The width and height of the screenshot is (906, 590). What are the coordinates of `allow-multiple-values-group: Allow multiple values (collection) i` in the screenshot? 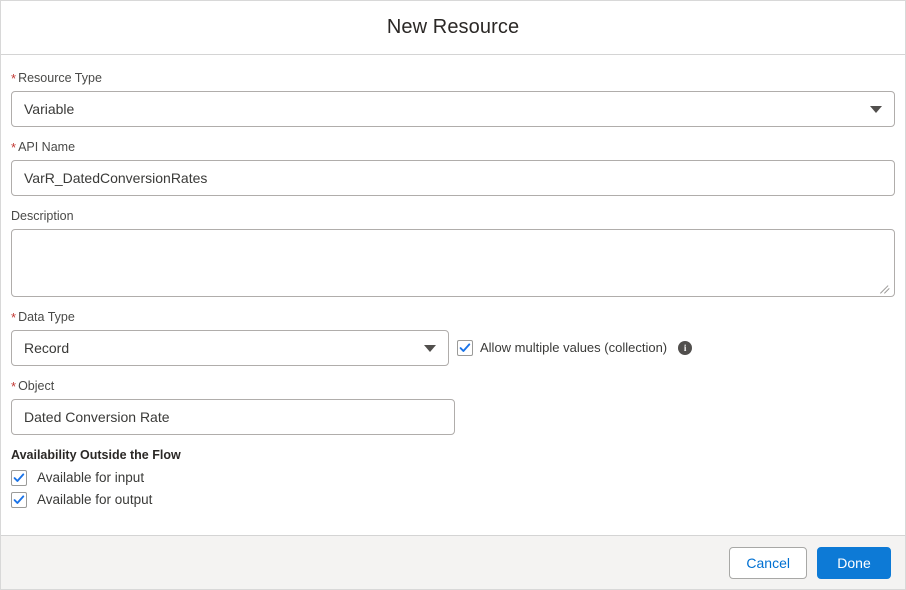 It's located at (575, 348).